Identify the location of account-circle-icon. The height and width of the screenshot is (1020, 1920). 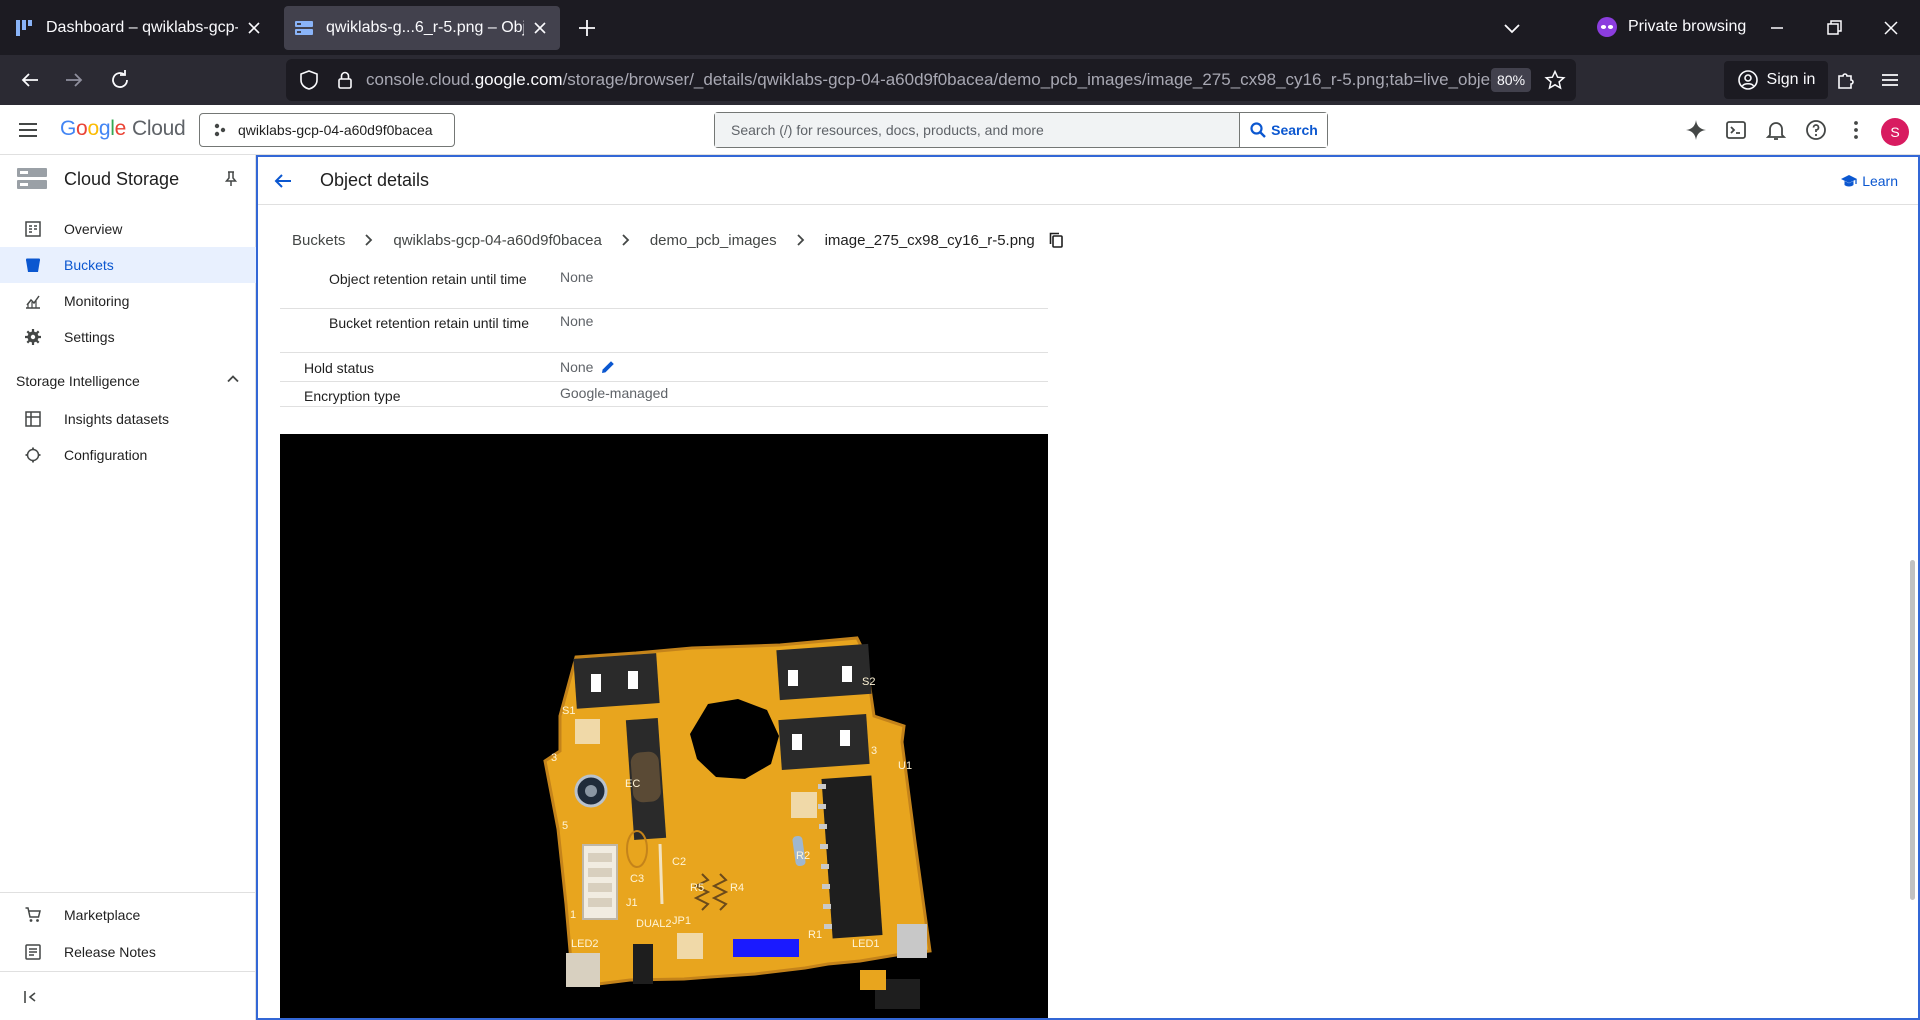
(1747, 80).